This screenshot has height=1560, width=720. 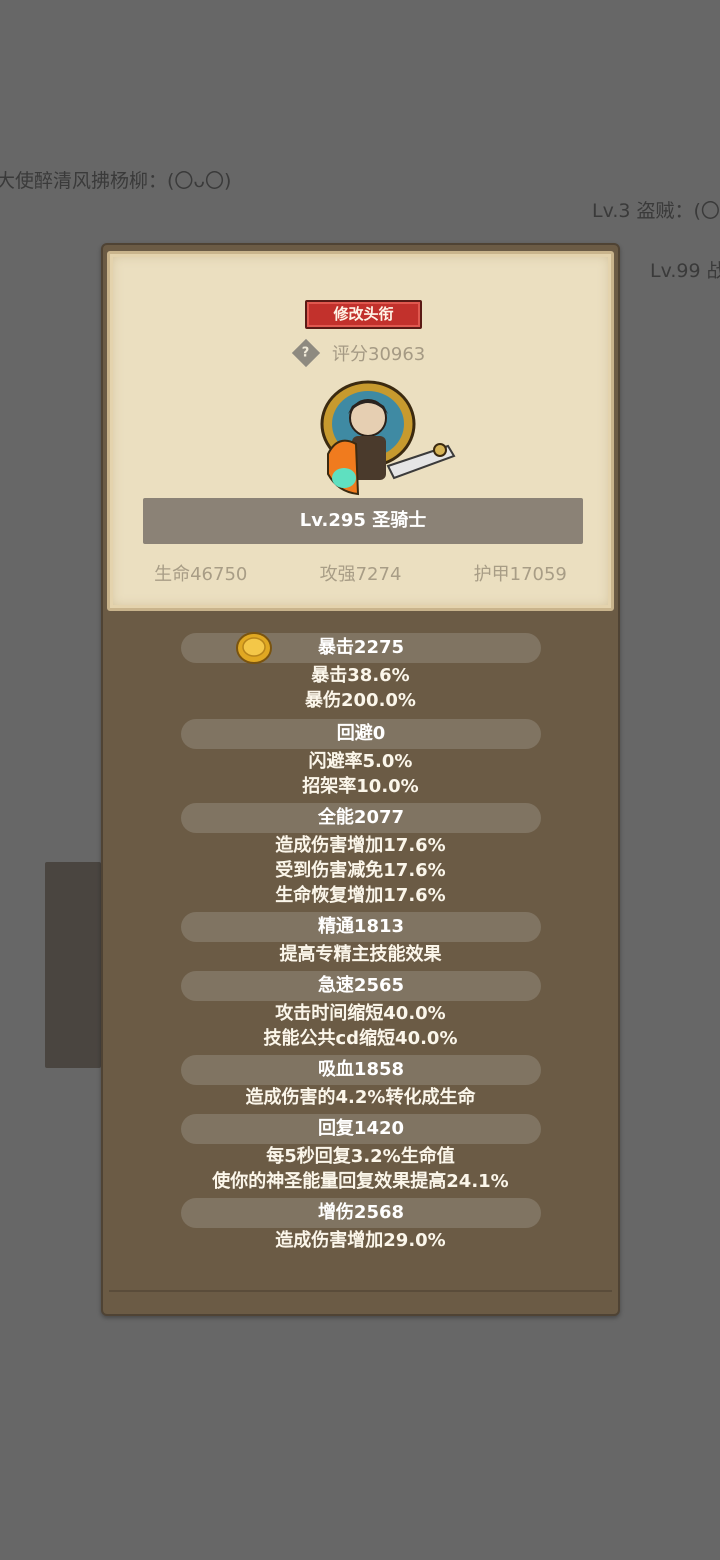 I want to click on background-panel, so click(x=73, y=965).